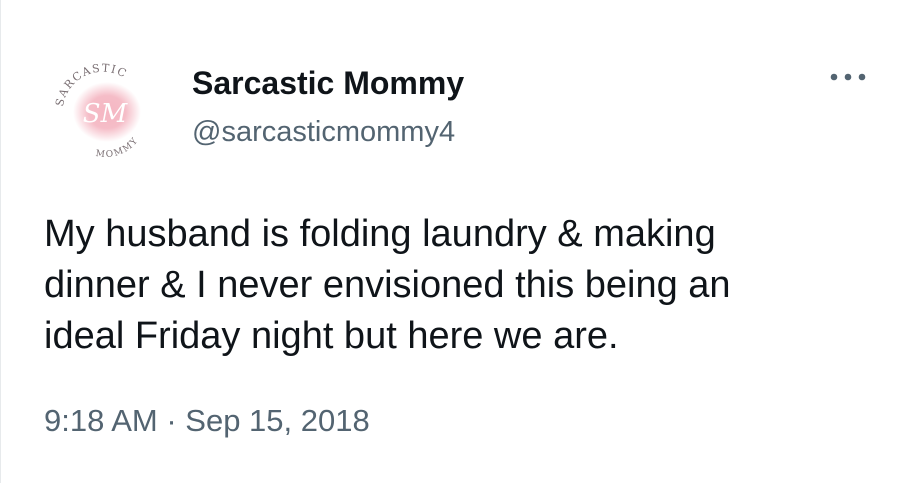 The height and width of the screenshot is (483, 903). Describe the element at coordinates (331, 336) in the screenshot. I see `tweet-text-line: ideal Friday night but here we are.` at that location.